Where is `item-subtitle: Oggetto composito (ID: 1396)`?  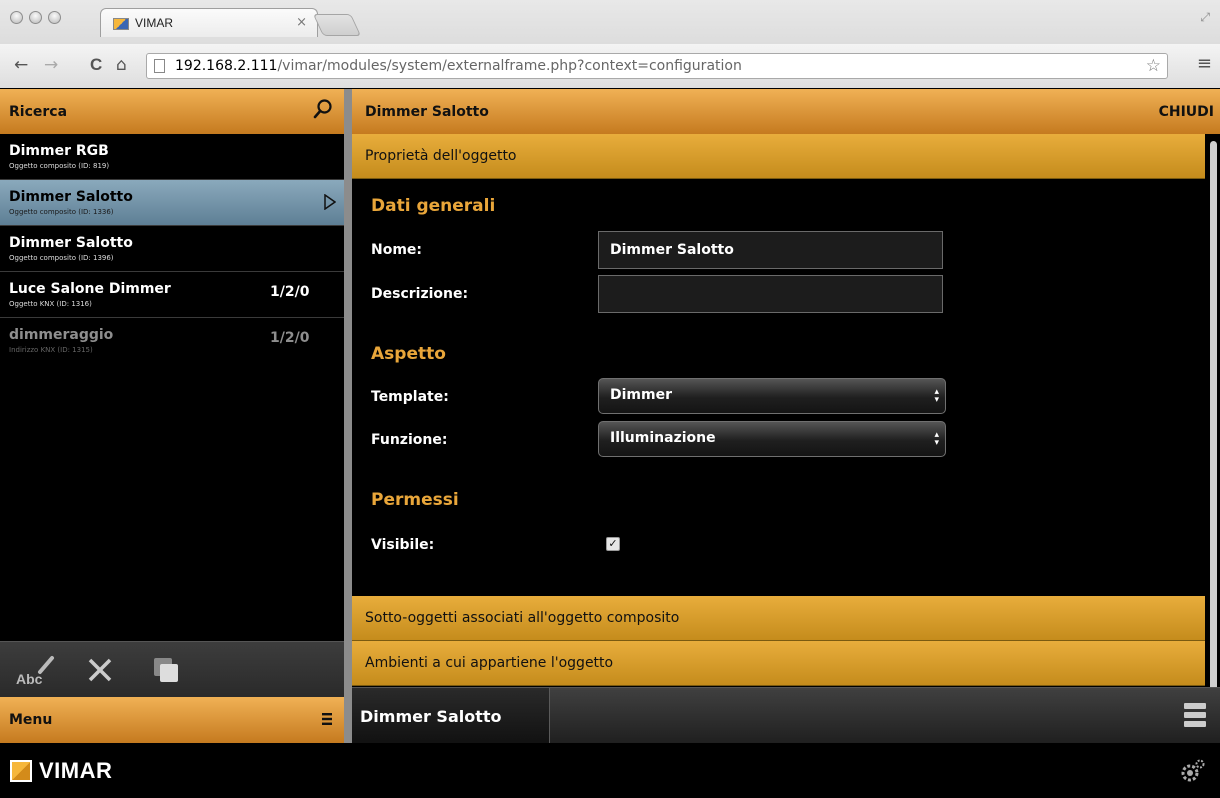
item-subtitle: Oggetto composito (ID: 1396) is located at coordinates (61, 258).